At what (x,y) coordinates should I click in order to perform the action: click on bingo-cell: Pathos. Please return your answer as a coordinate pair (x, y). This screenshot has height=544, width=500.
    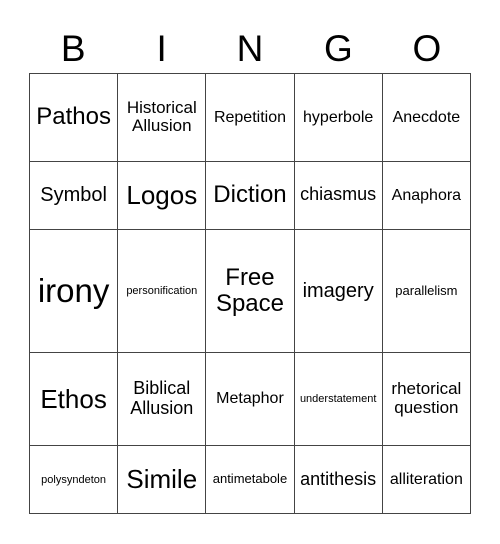
    Looking at the image, I should click on (73, 117).